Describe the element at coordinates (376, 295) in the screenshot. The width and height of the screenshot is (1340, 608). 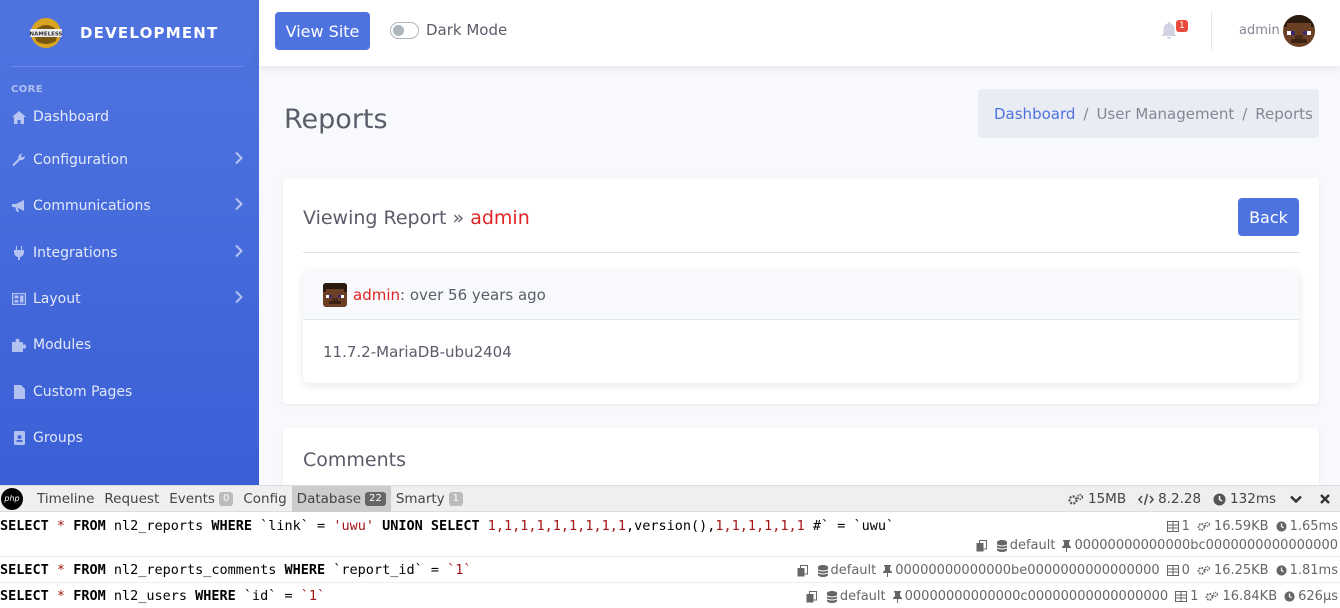
I see `report-author: admin` at that location.